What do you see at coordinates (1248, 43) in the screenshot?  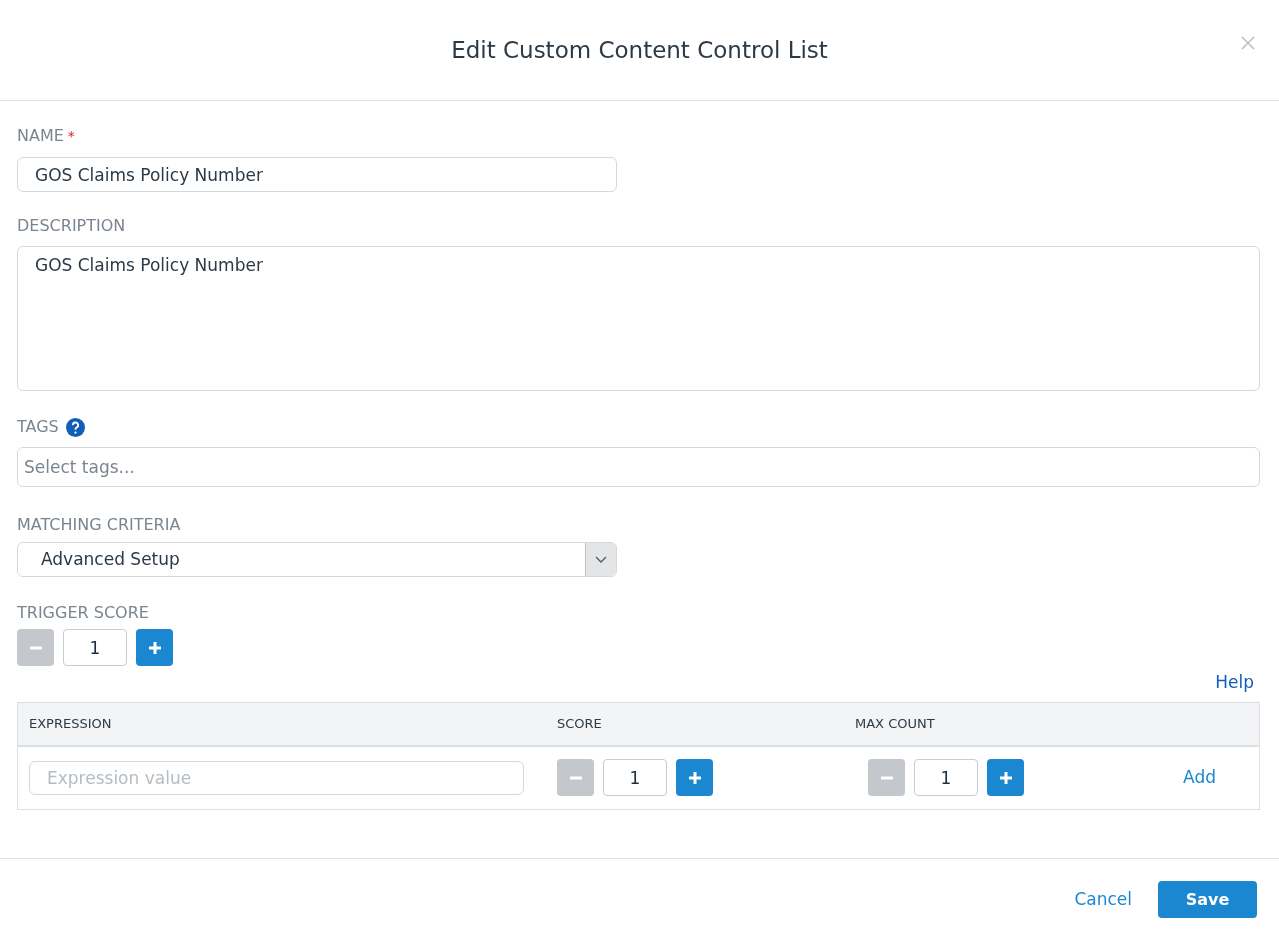 I see `close-icon` at bounding box center [1248, 43].